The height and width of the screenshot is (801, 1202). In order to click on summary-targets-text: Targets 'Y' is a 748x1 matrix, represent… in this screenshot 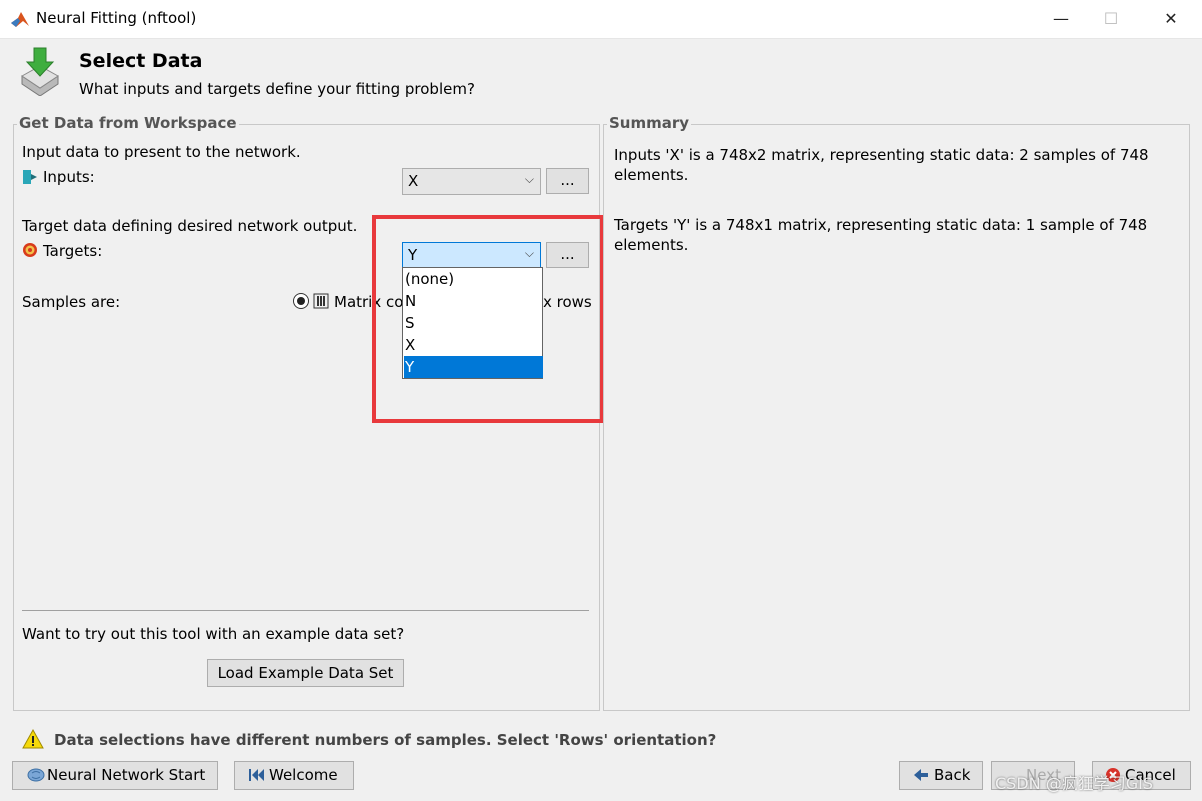, I will do `click(881, 235)`.